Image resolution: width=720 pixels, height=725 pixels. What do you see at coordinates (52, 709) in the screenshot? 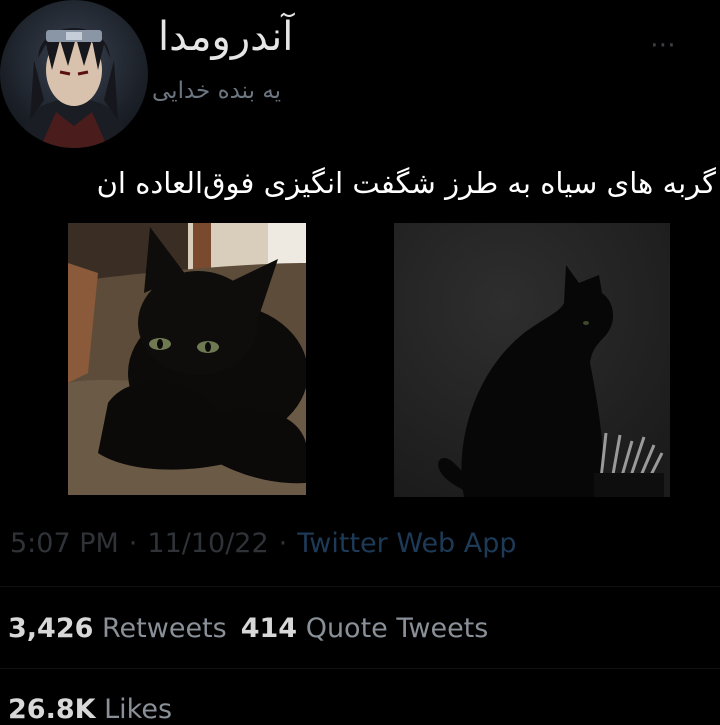
I see `likes-count: 26.8K` at bounding box center [52, 709].